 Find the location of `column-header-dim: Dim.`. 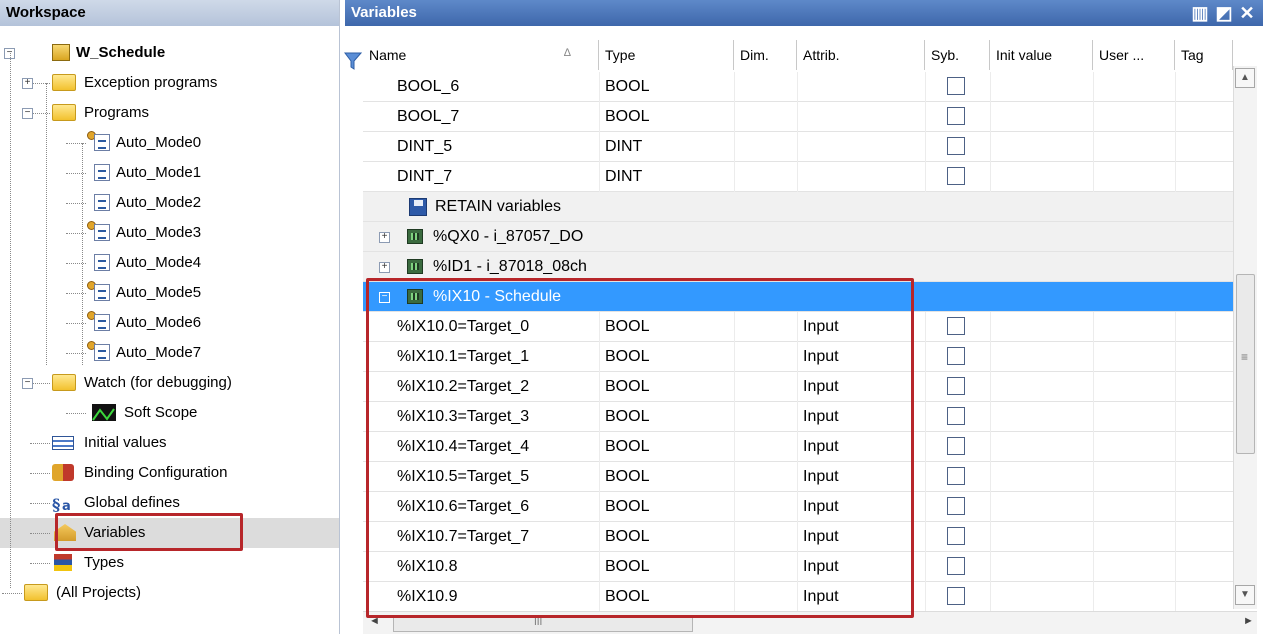

column-header-dim: Dim. is located at coordinates (765, 55).